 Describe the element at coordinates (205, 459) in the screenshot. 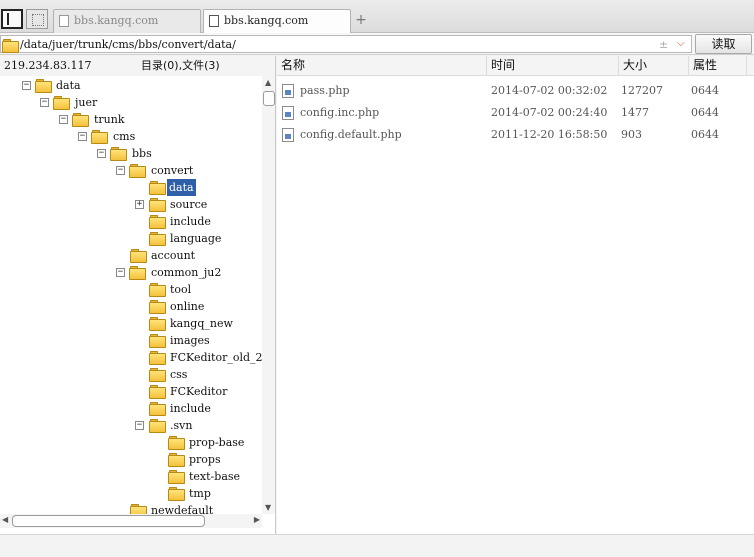

I see `tree-node-label: props` at that location.